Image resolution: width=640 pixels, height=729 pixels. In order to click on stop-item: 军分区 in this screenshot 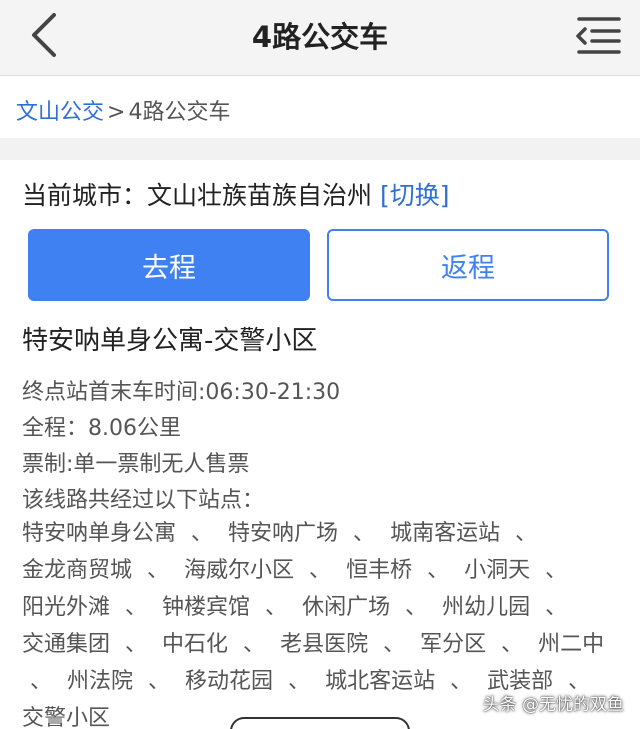, I will do `click(453, 644)`.